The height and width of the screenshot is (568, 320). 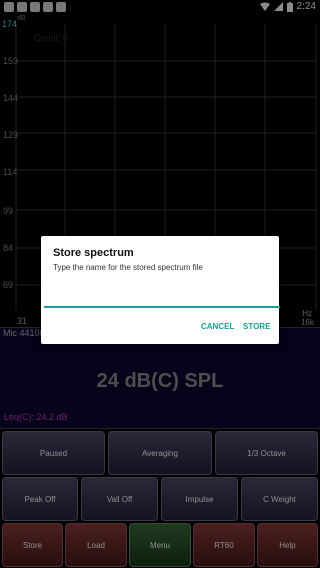 What do you see at coordinates (93, 253) in the screenshot?
I see `dialog-title: Store spectrum` at bounding box center [93, 253].